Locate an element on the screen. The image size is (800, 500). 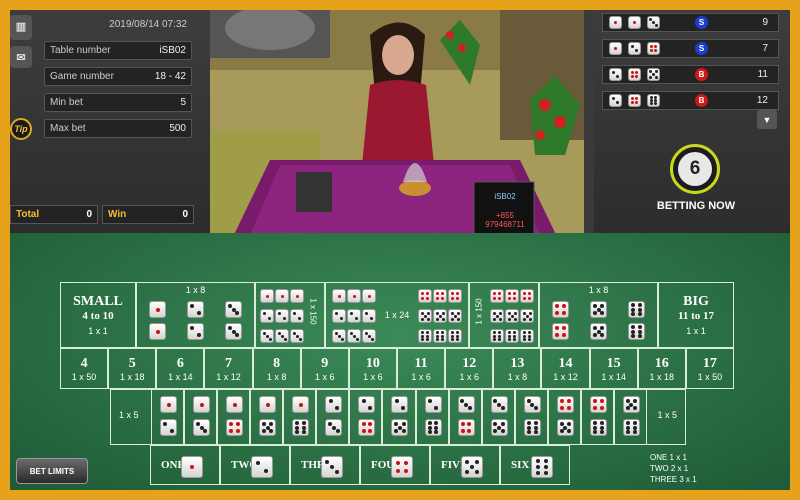
result-badge: B is located at coordinates (701, 100).